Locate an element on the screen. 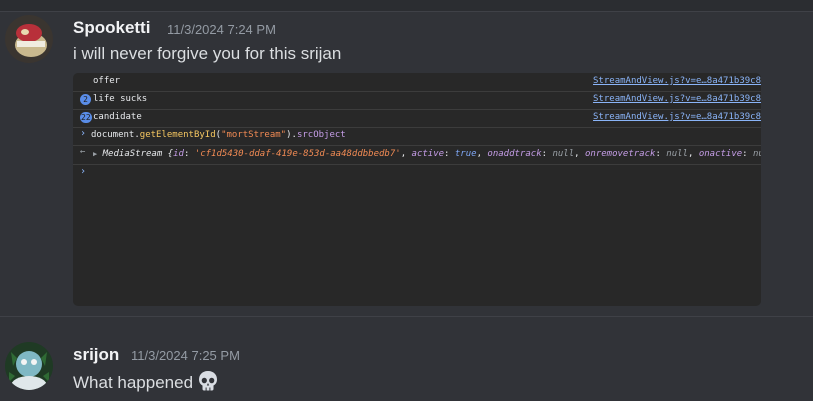 This screenshot has width=813, height=401. empty-prompt-chevron-icon: › is located at coordinates (83, 171).